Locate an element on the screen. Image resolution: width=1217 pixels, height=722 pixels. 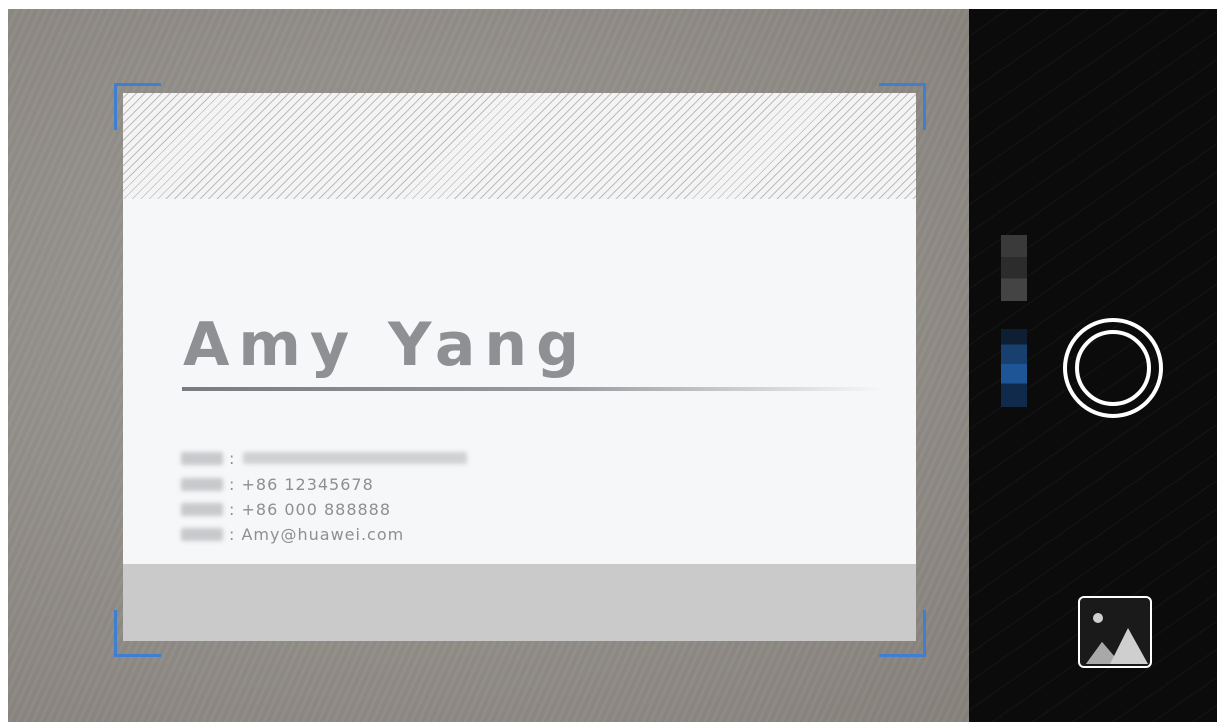
mode-indicator-active is located at coordinates (1014, 368).